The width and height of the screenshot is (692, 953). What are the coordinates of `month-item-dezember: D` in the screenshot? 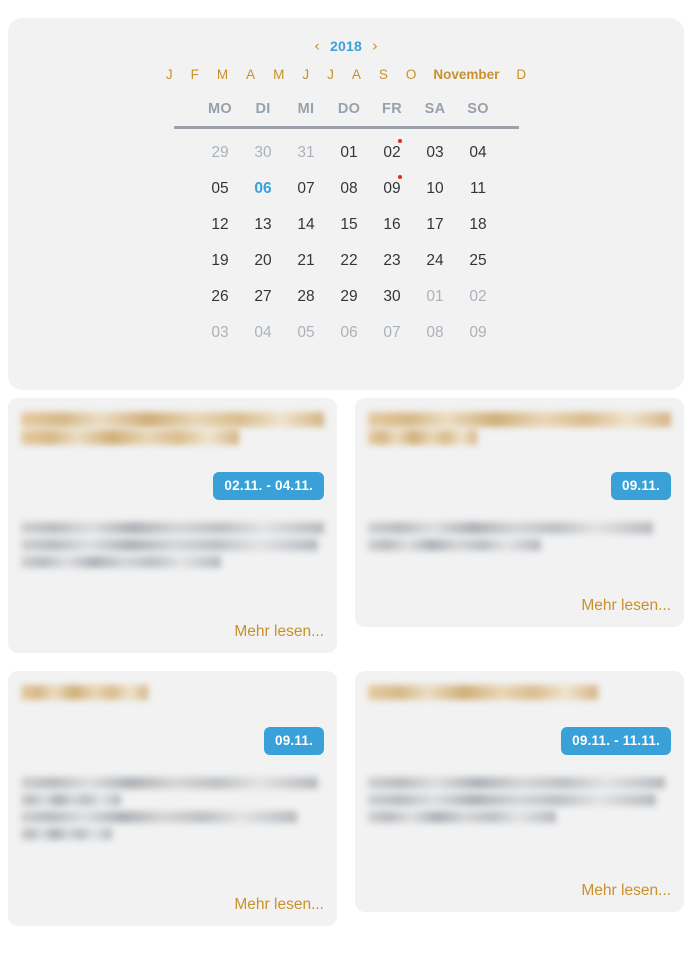 It's located at (521, 75).